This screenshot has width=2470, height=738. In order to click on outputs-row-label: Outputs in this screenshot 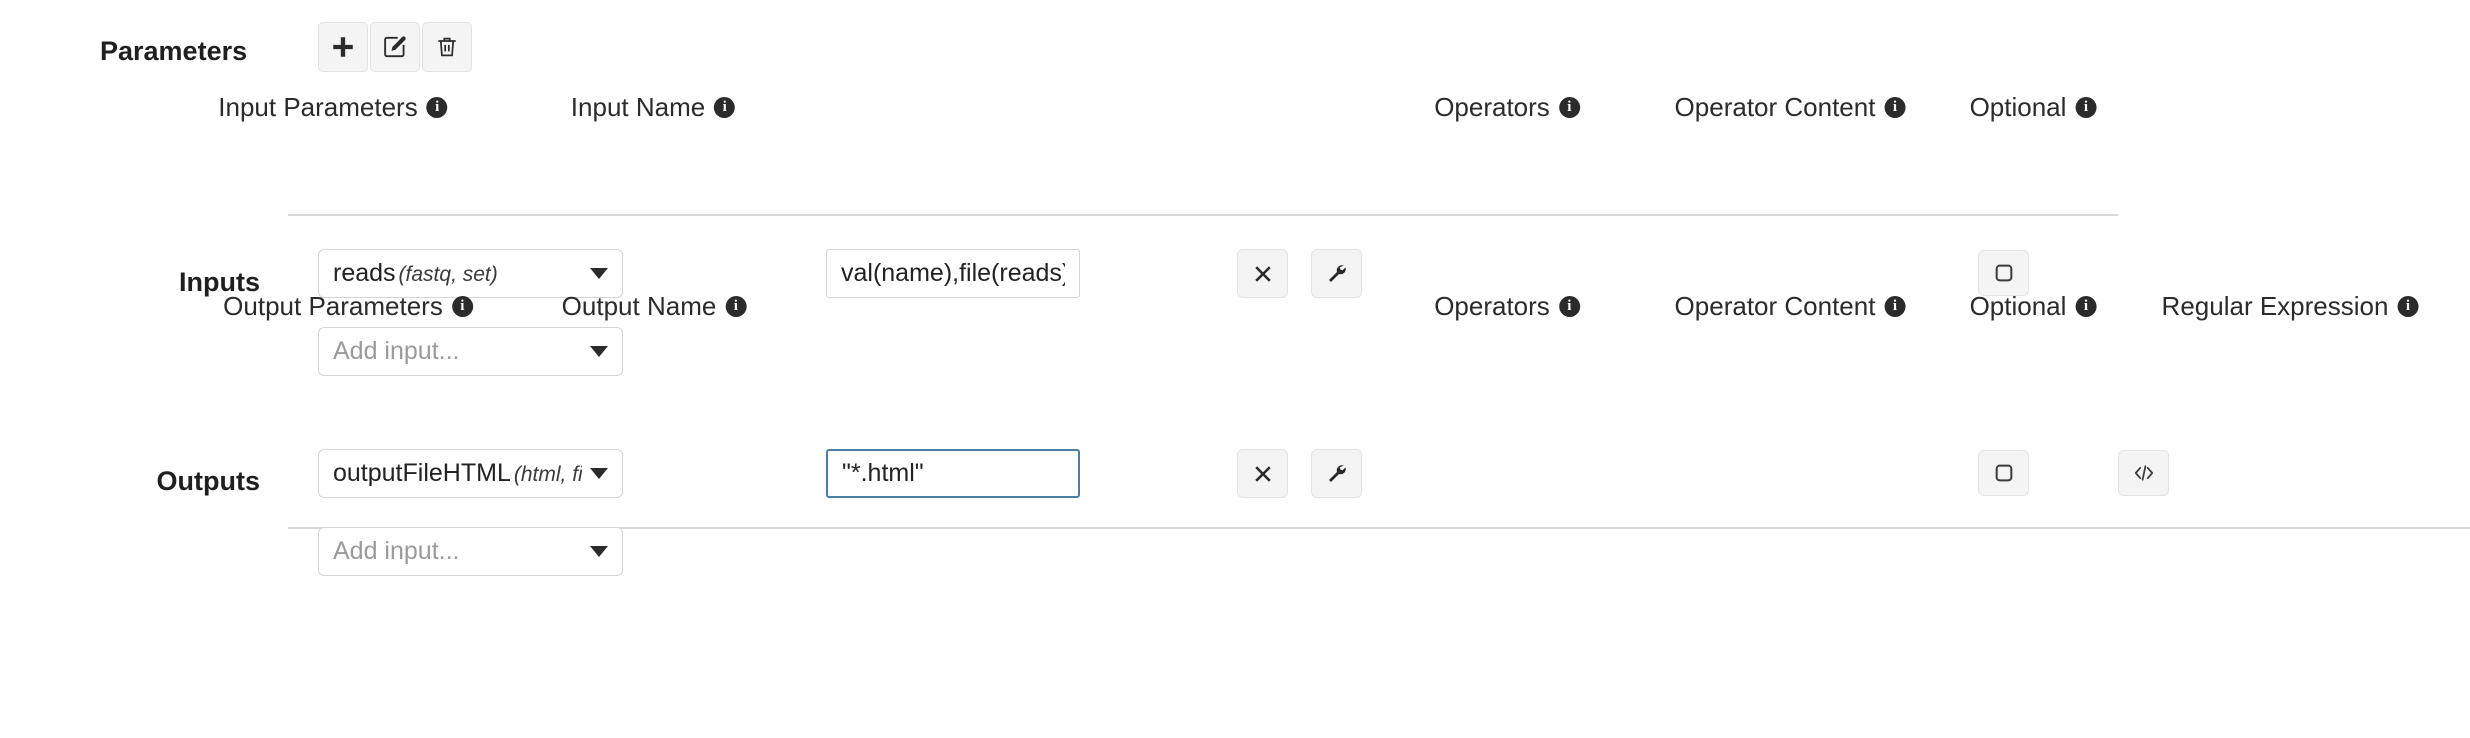, I will do `click(208, 481)`.